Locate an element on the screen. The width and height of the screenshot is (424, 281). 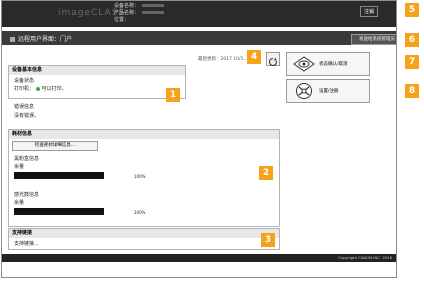
callout-badge-3: 3 is located at coordinates (268, 240).